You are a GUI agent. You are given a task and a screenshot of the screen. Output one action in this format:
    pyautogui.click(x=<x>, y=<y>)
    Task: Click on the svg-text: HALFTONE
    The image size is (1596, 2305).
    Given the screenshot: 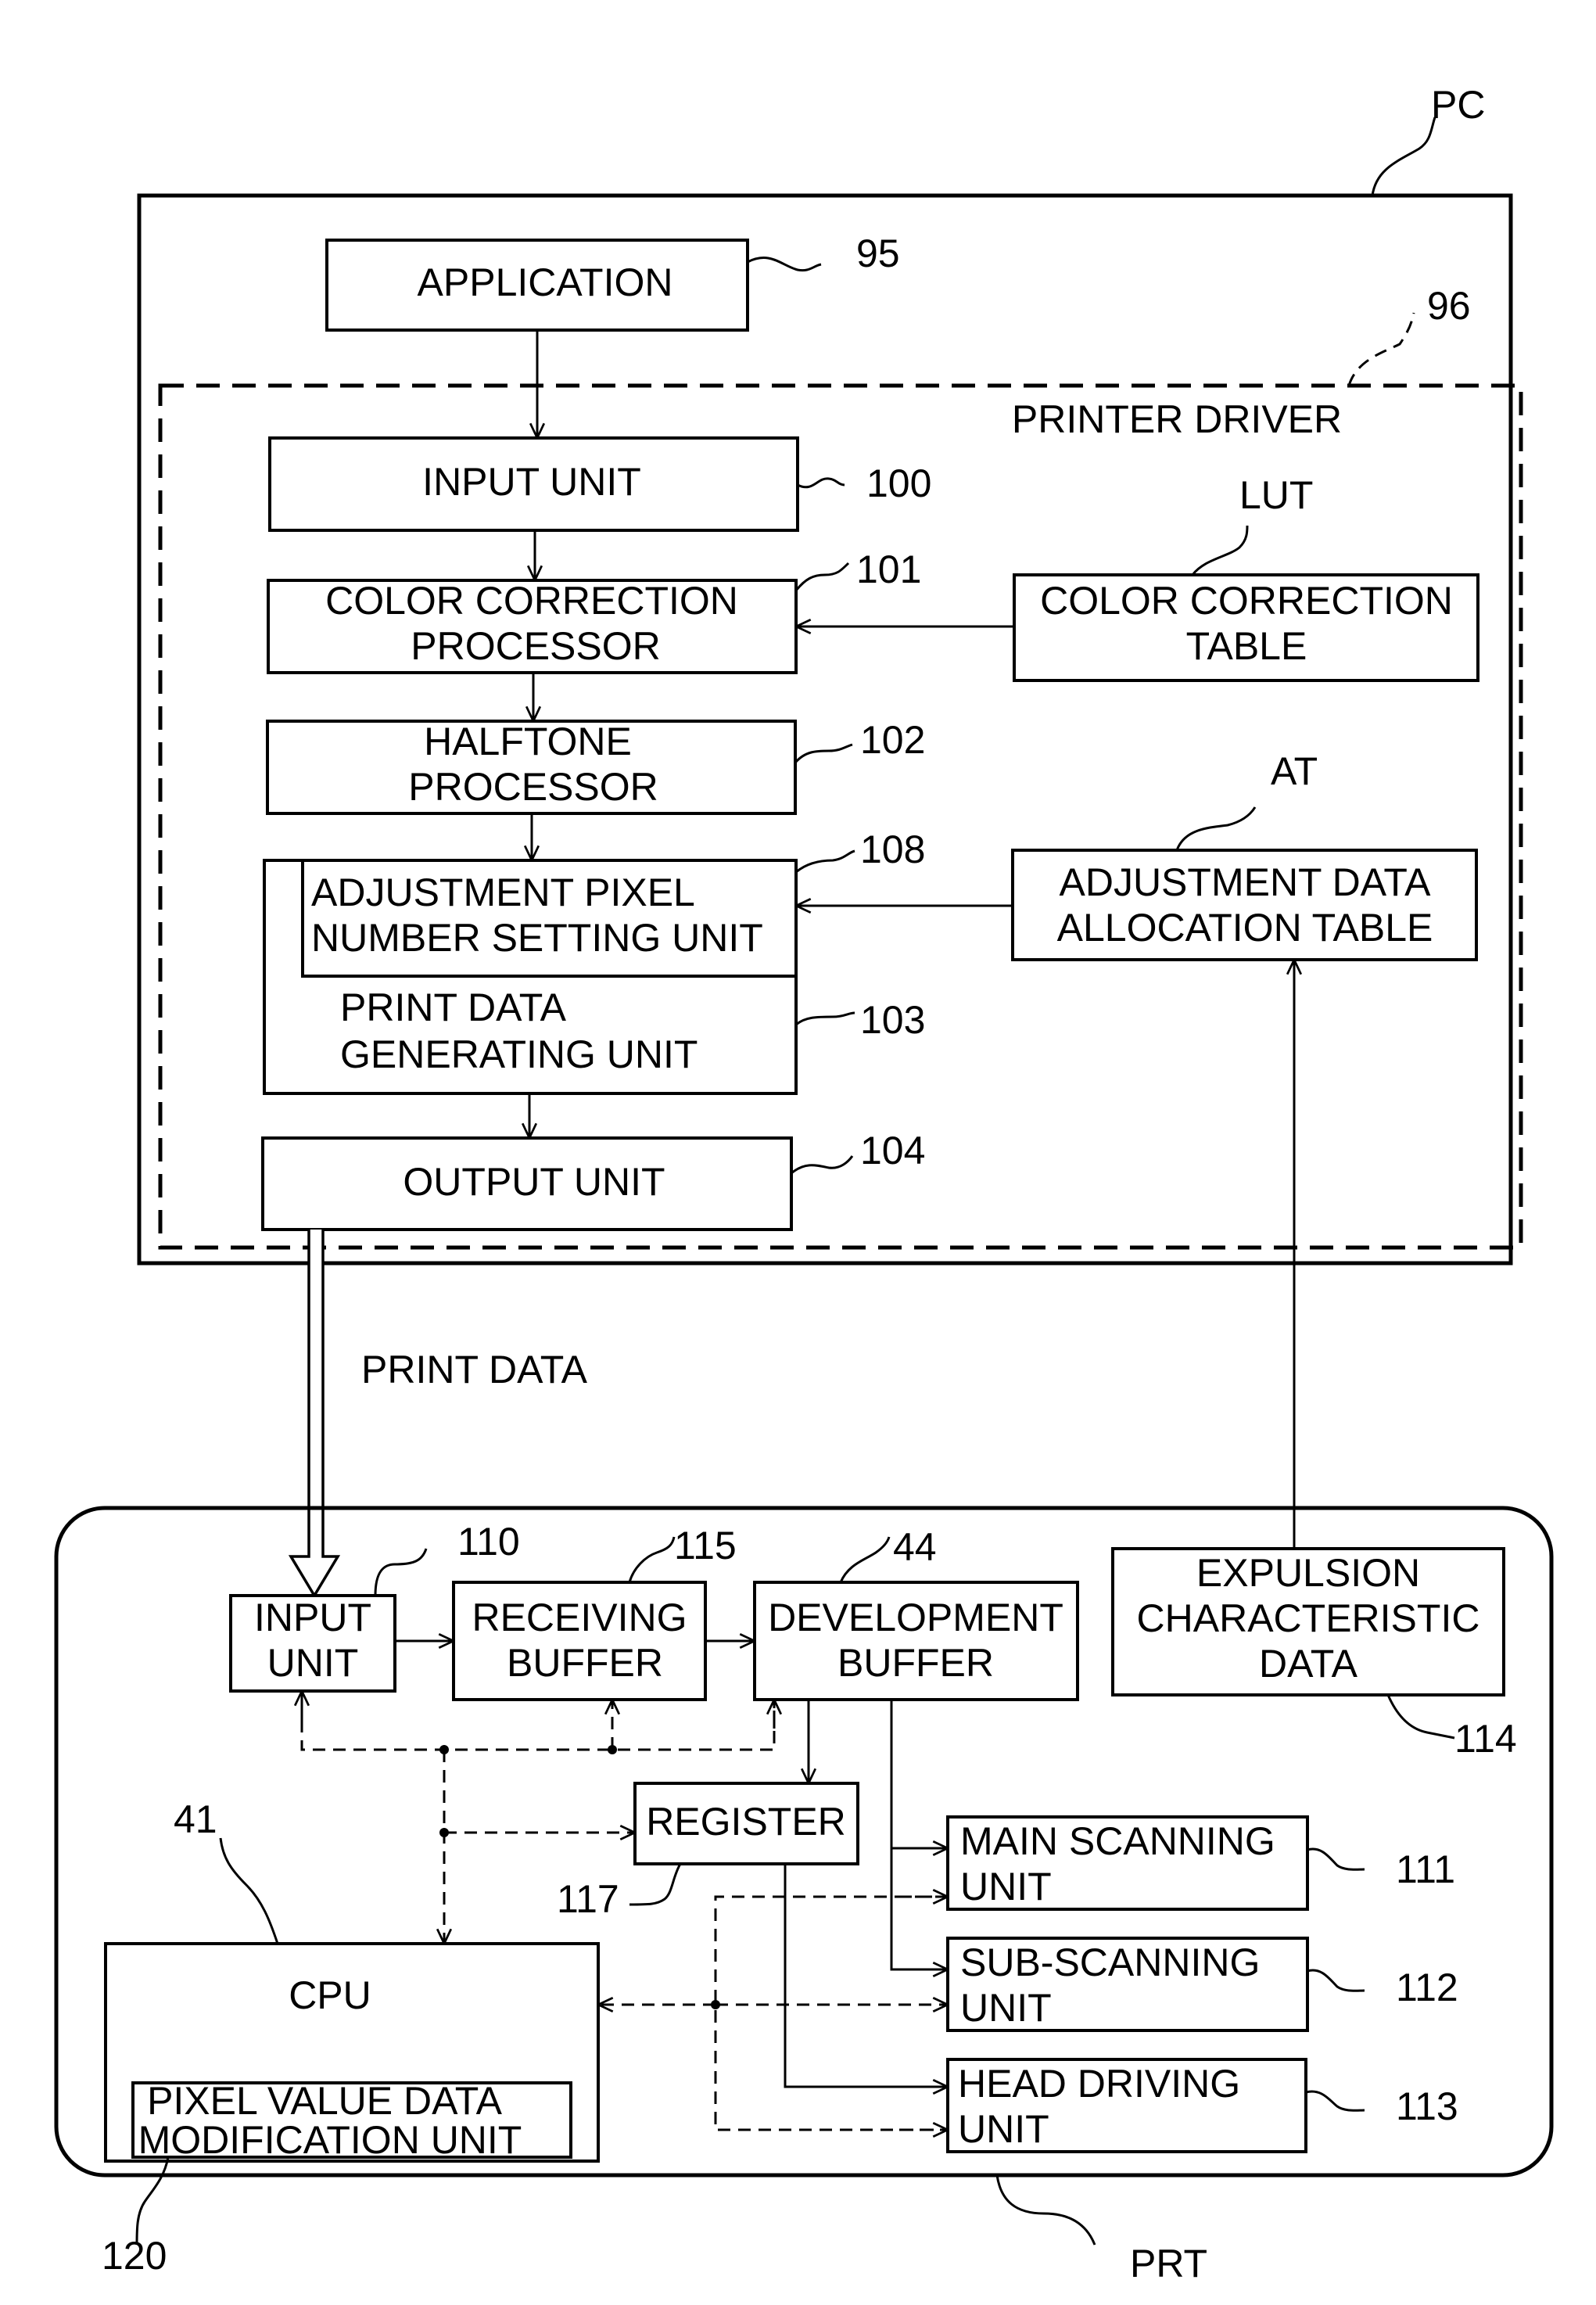 What is the action you would take?
    pyautogui.click(x=528, y=741)
    